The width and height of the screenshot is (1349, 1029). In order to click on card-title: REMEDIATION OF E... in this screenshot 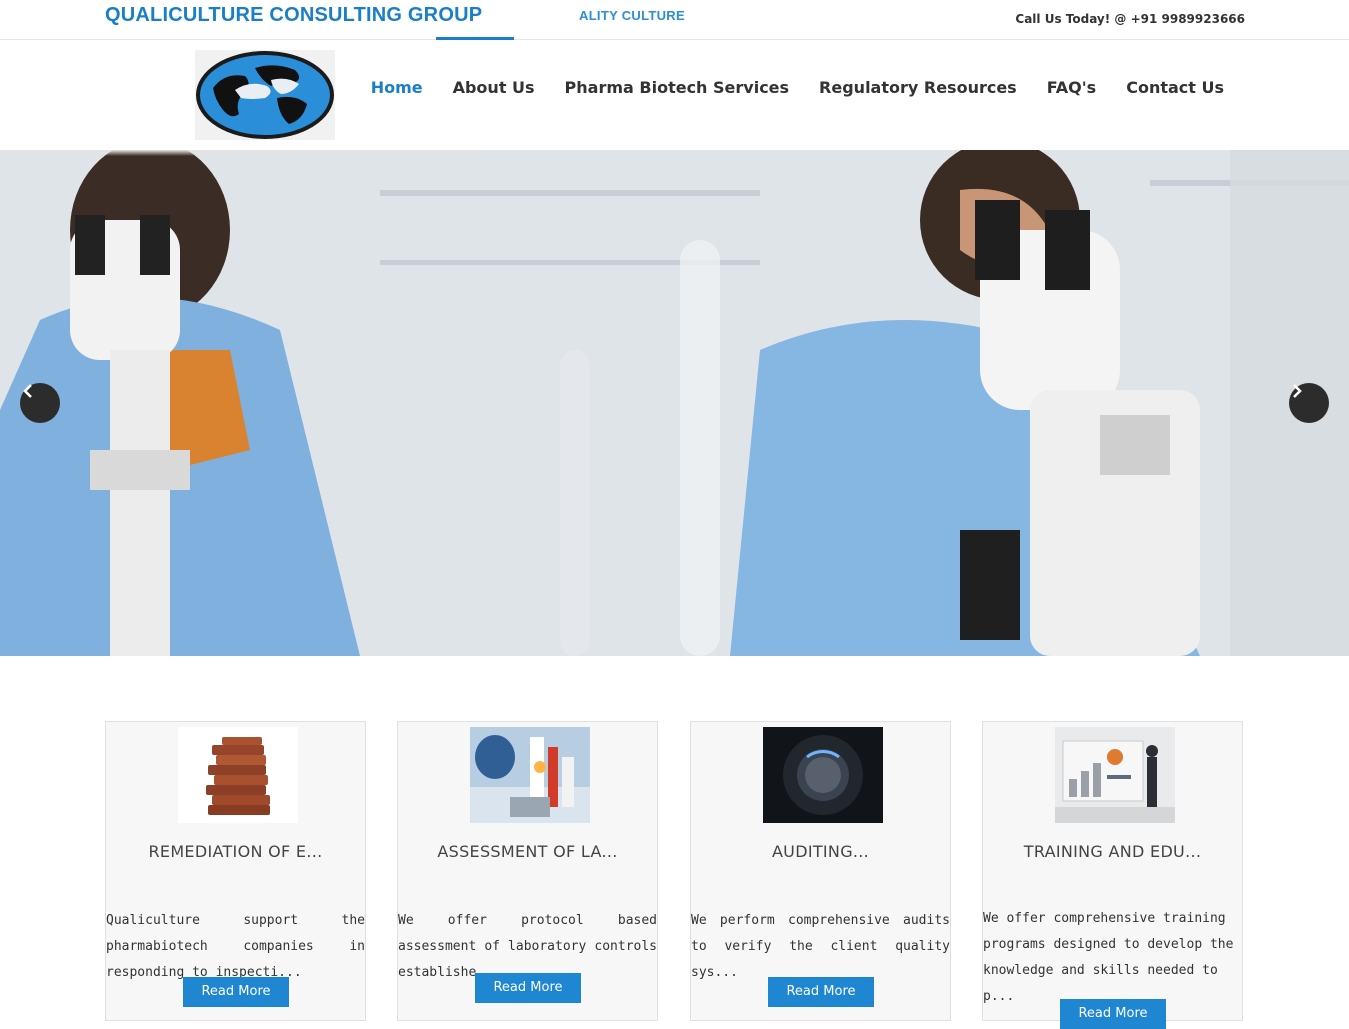, I will do `click(235, 851)`.